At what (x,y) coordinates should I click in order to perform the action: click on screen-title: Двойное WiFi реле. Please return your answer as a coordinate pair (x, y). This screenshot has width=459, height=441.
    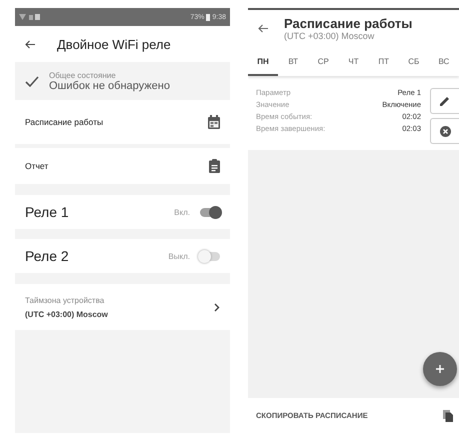
    Looking at the image, I should click on (114, 44).